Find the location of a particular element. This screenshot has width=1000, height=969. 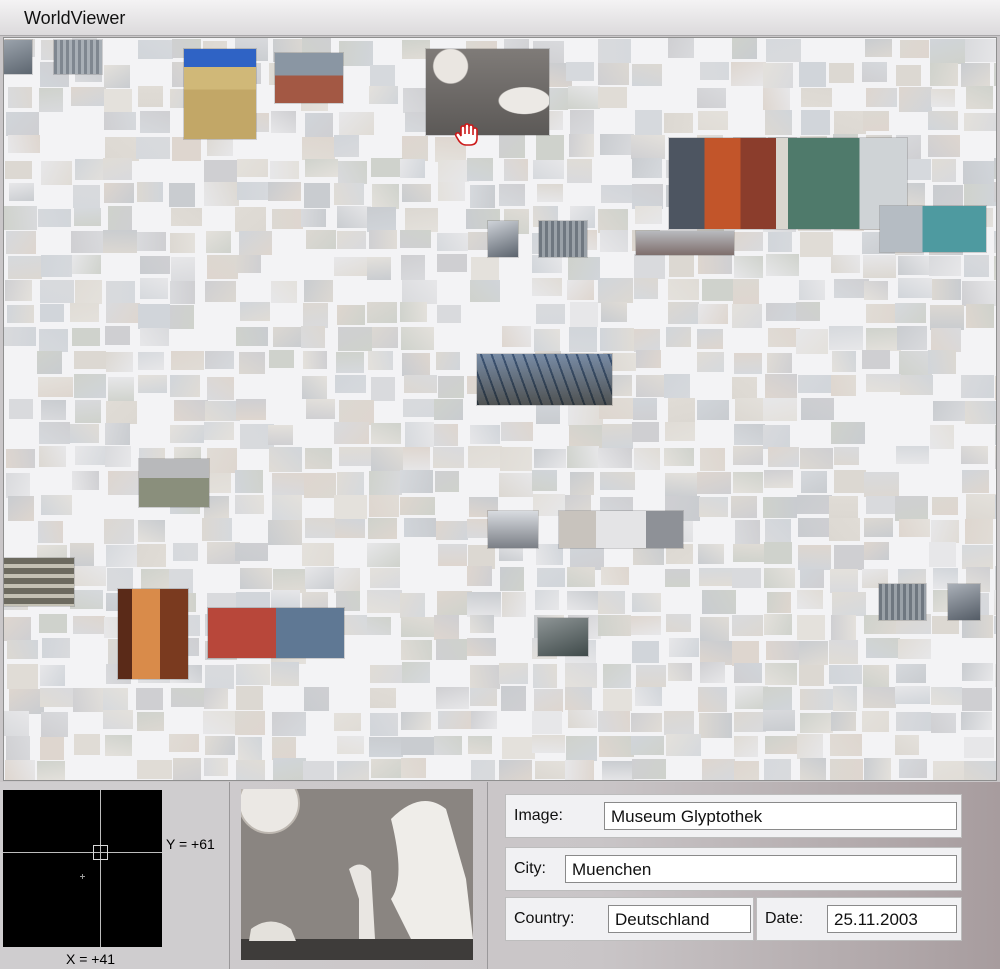

image-name-field: Museum Glyptothek is located at coordinates (780, 816).